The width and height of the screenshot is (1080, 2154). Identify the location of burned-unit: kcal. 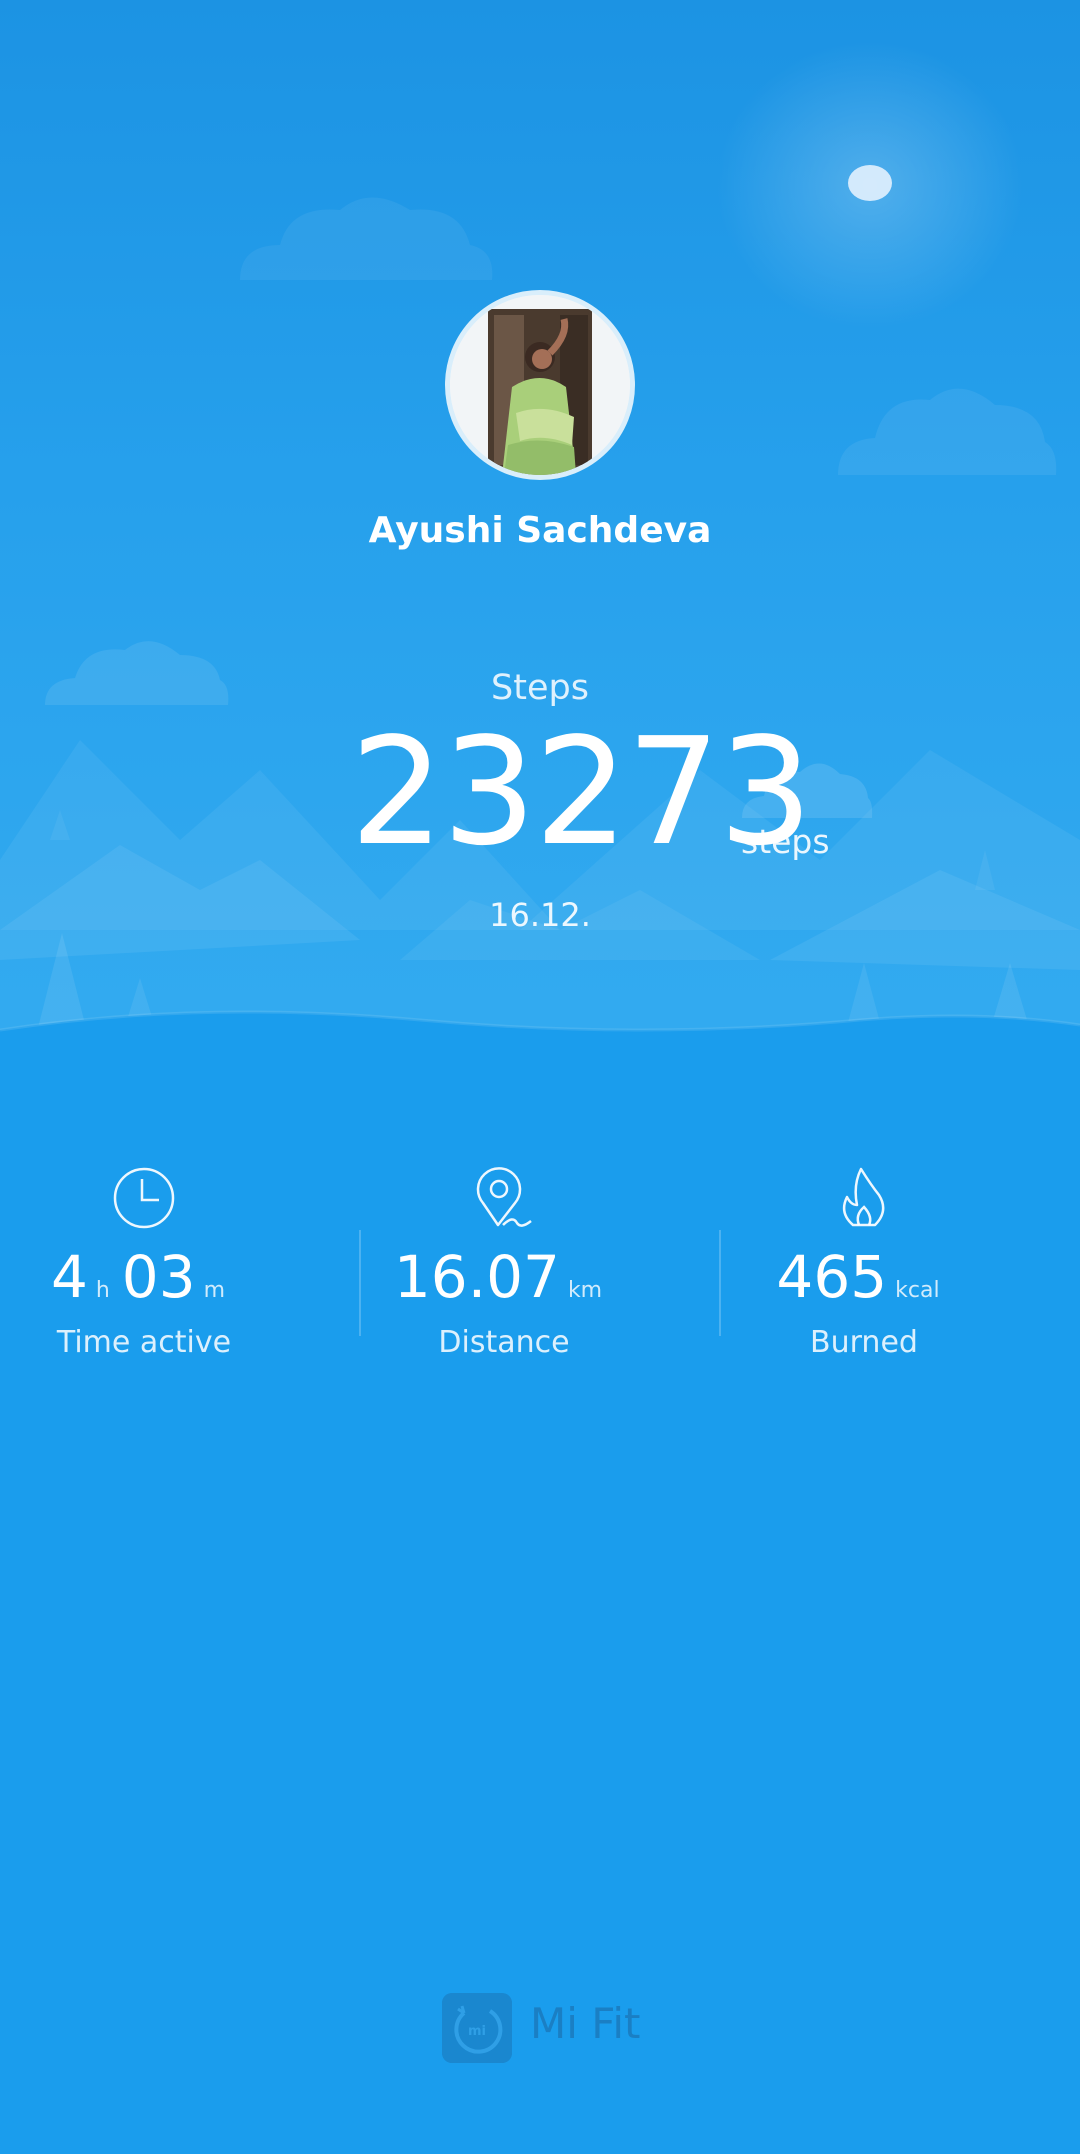
(917, 1290).